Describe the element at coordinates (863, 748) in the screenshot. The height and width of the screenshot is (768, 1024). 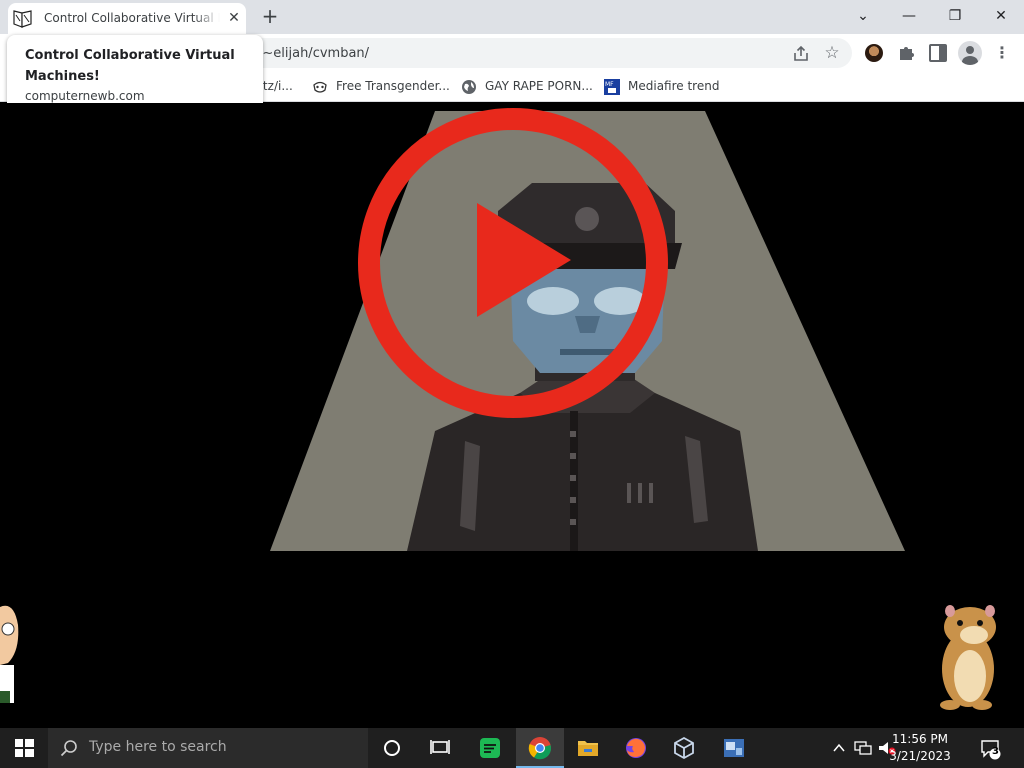
I see `network-icon` at that location.